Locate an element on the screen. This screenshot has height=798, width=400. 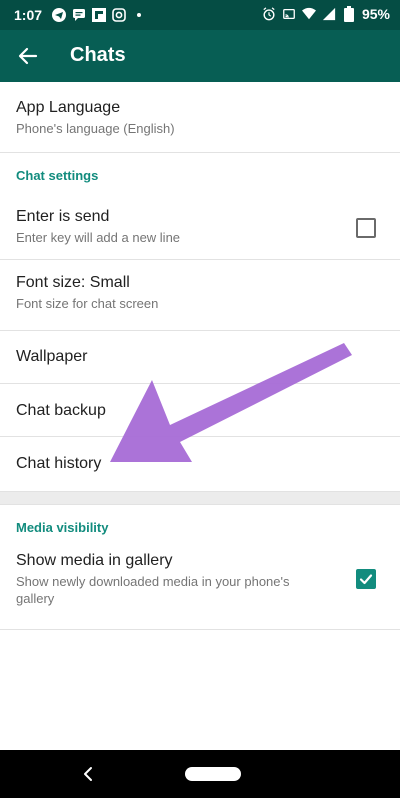
chat-history-title: Chat history is located at coordinates (59, 463).